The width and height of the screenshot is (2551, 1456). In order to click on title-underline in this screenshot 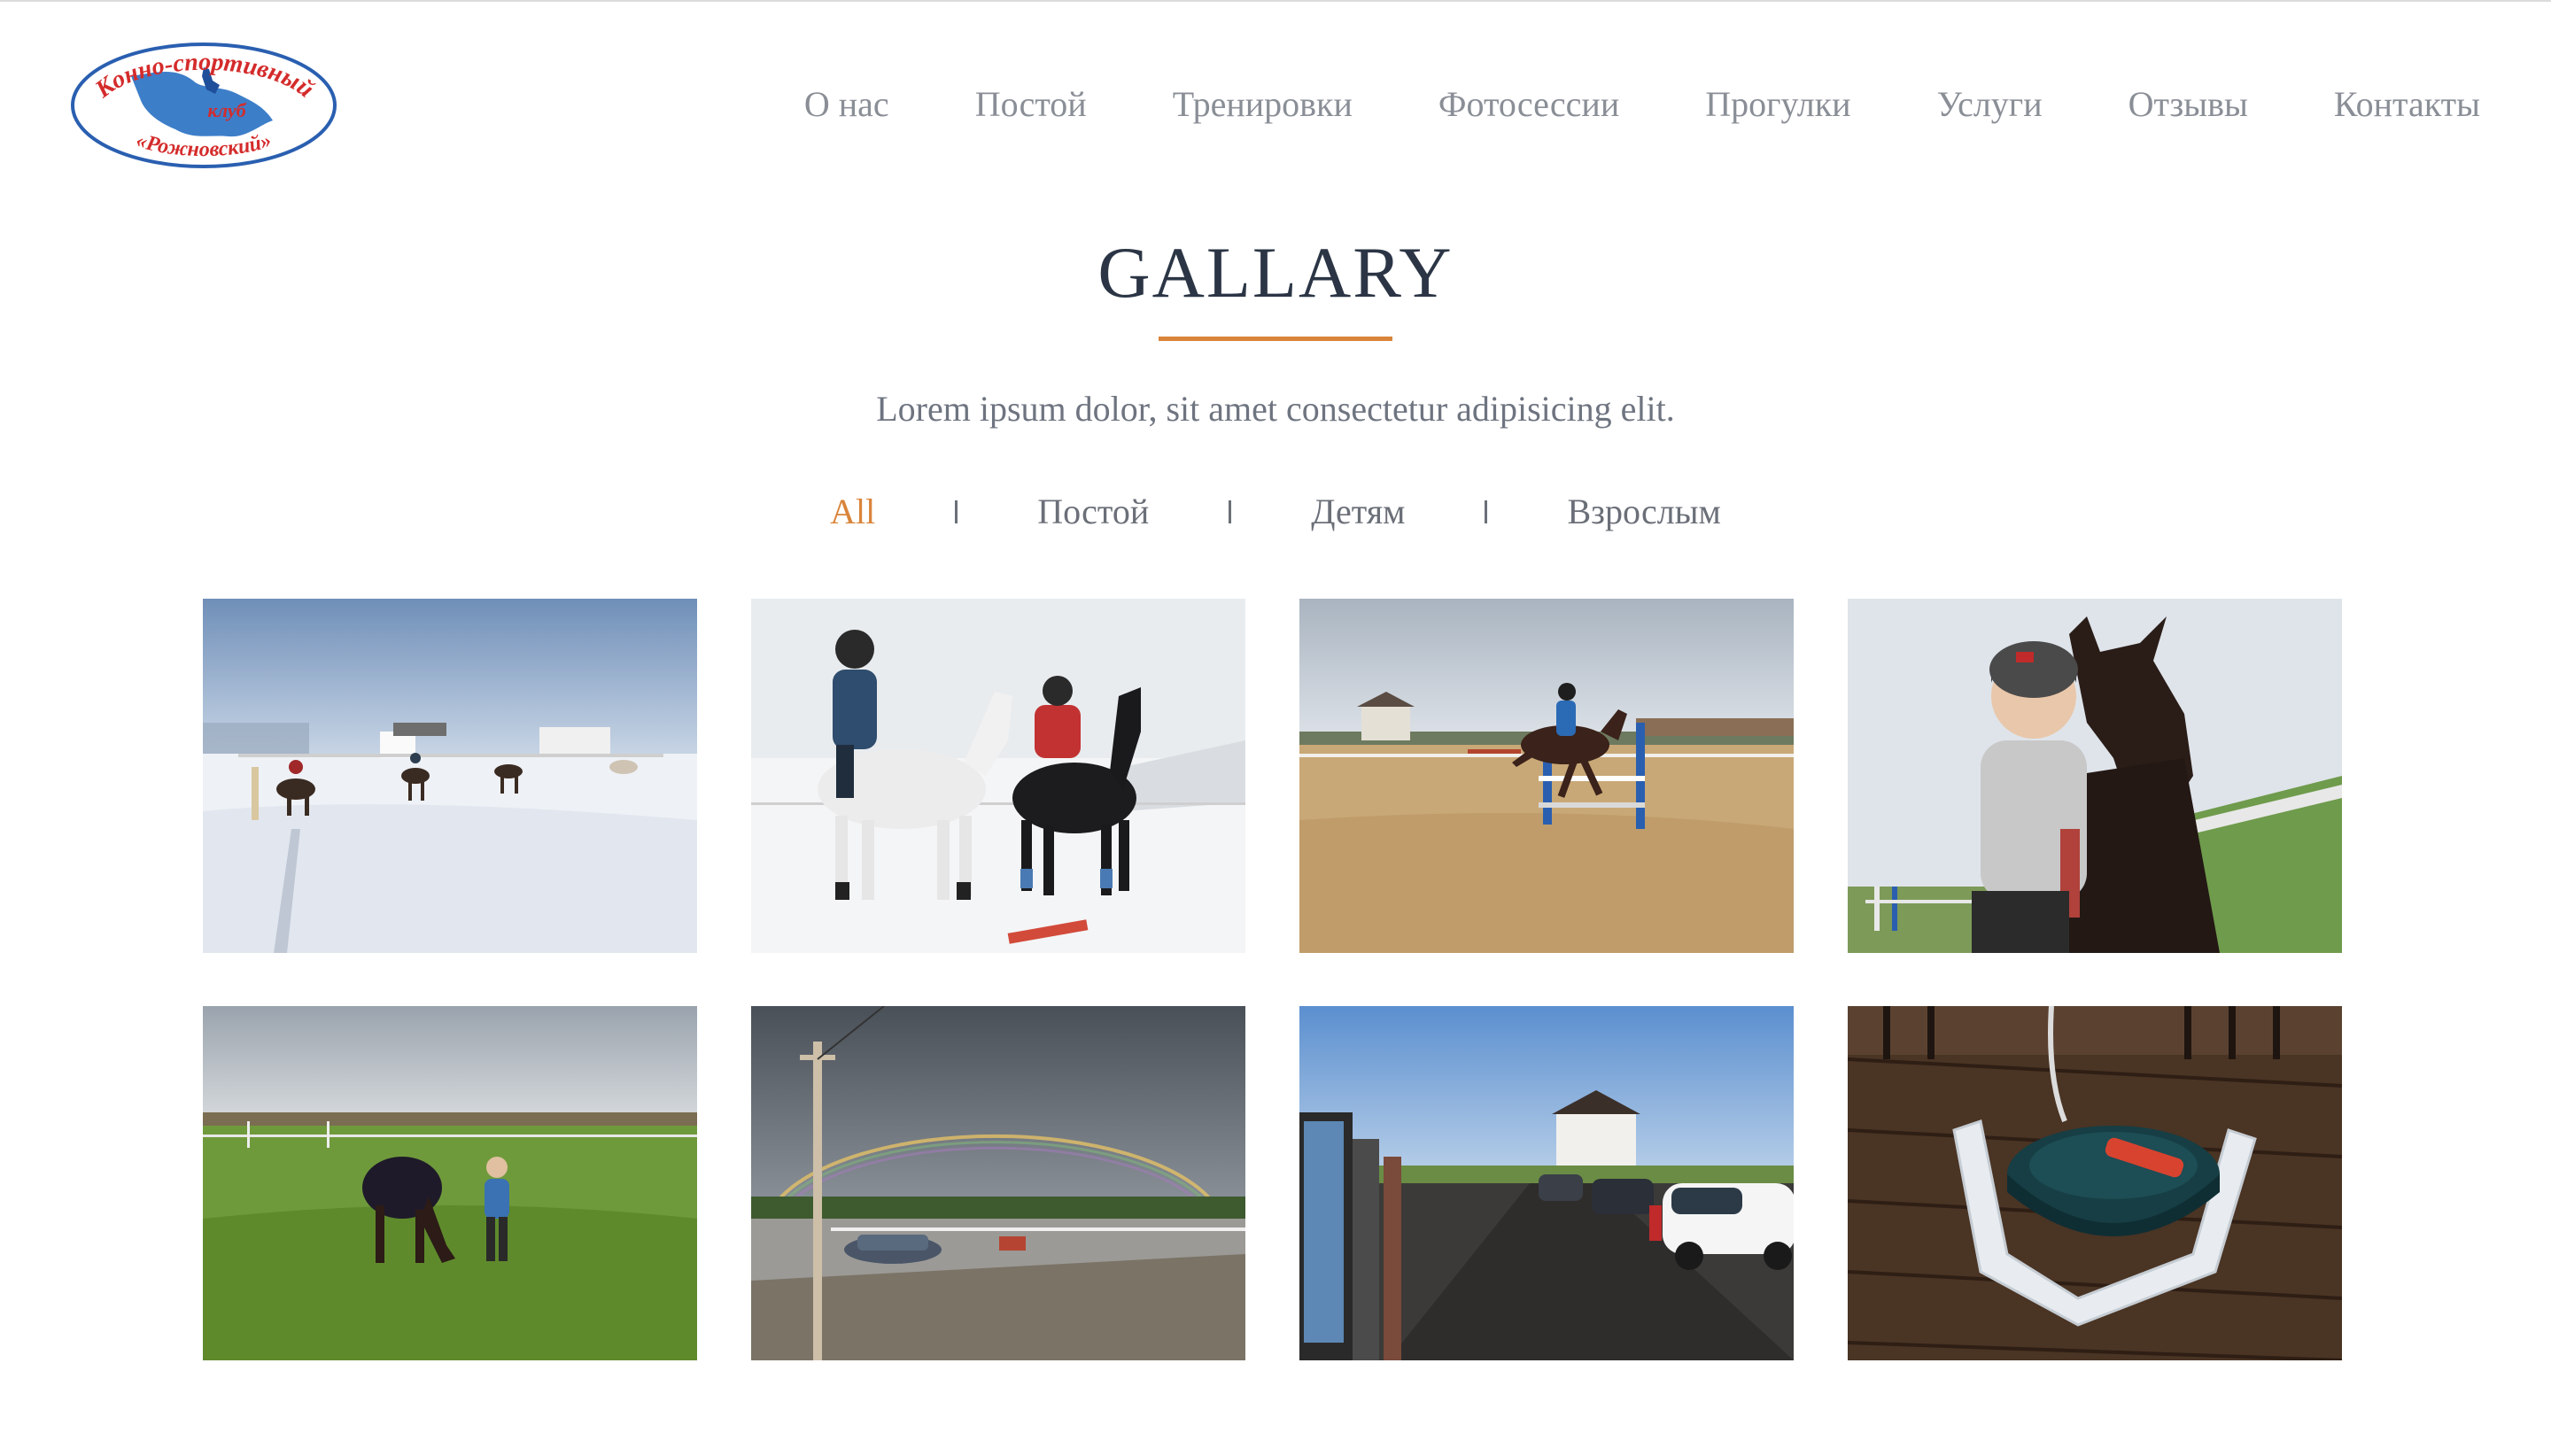, I will do `click(1275, 339)`.